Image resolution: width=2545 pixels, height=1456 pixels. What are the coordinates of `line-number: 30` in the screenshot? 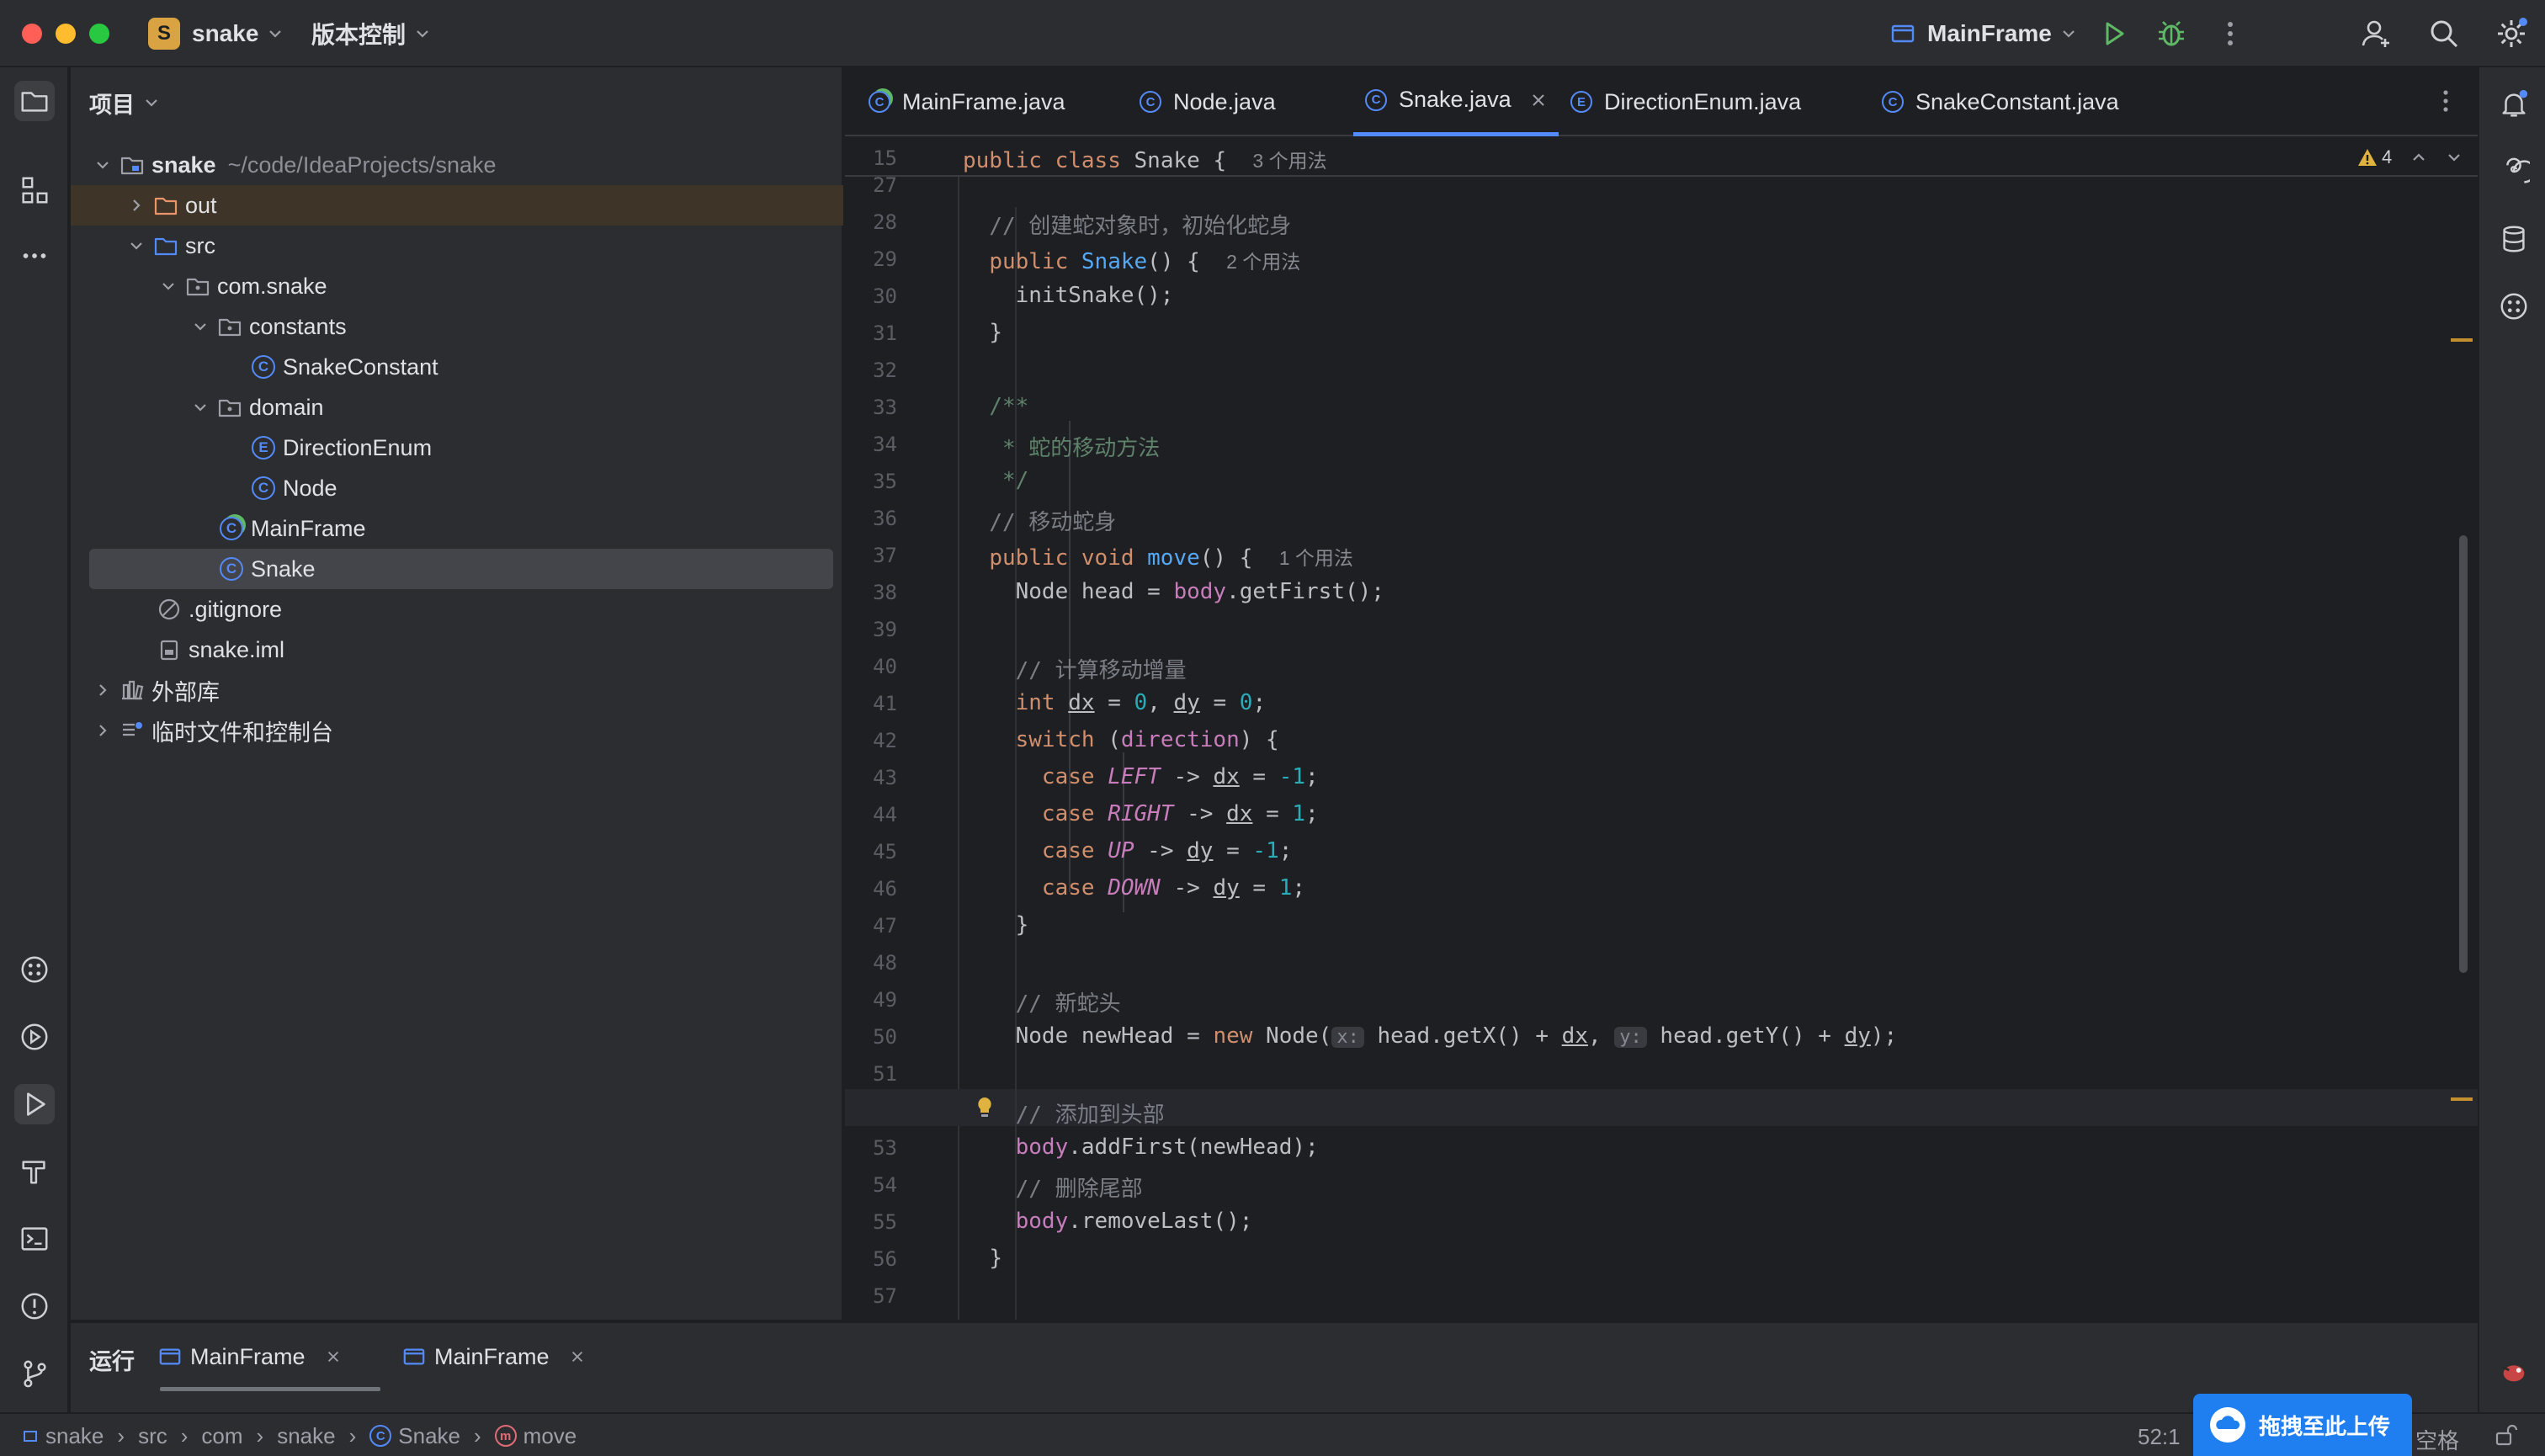 It's located at (871, 296).